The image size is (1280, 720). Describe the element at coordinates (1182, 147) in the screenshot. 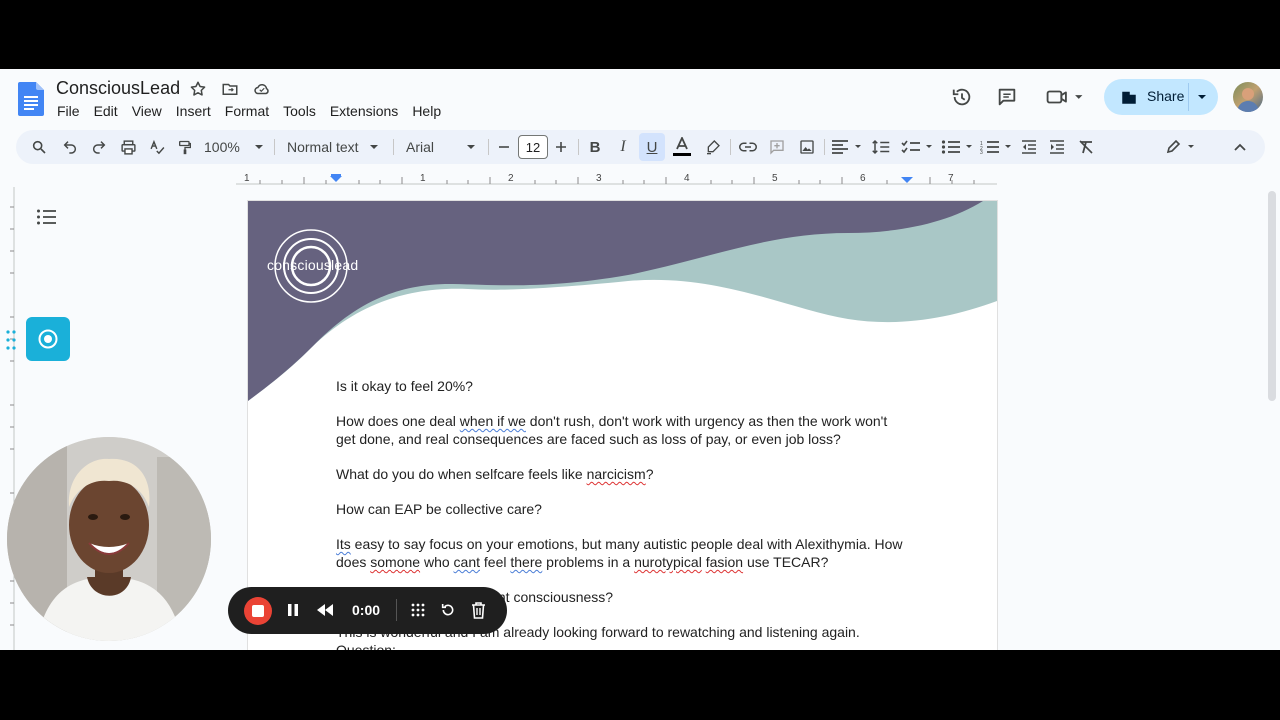

I see `editing-mode-icon` at that location.